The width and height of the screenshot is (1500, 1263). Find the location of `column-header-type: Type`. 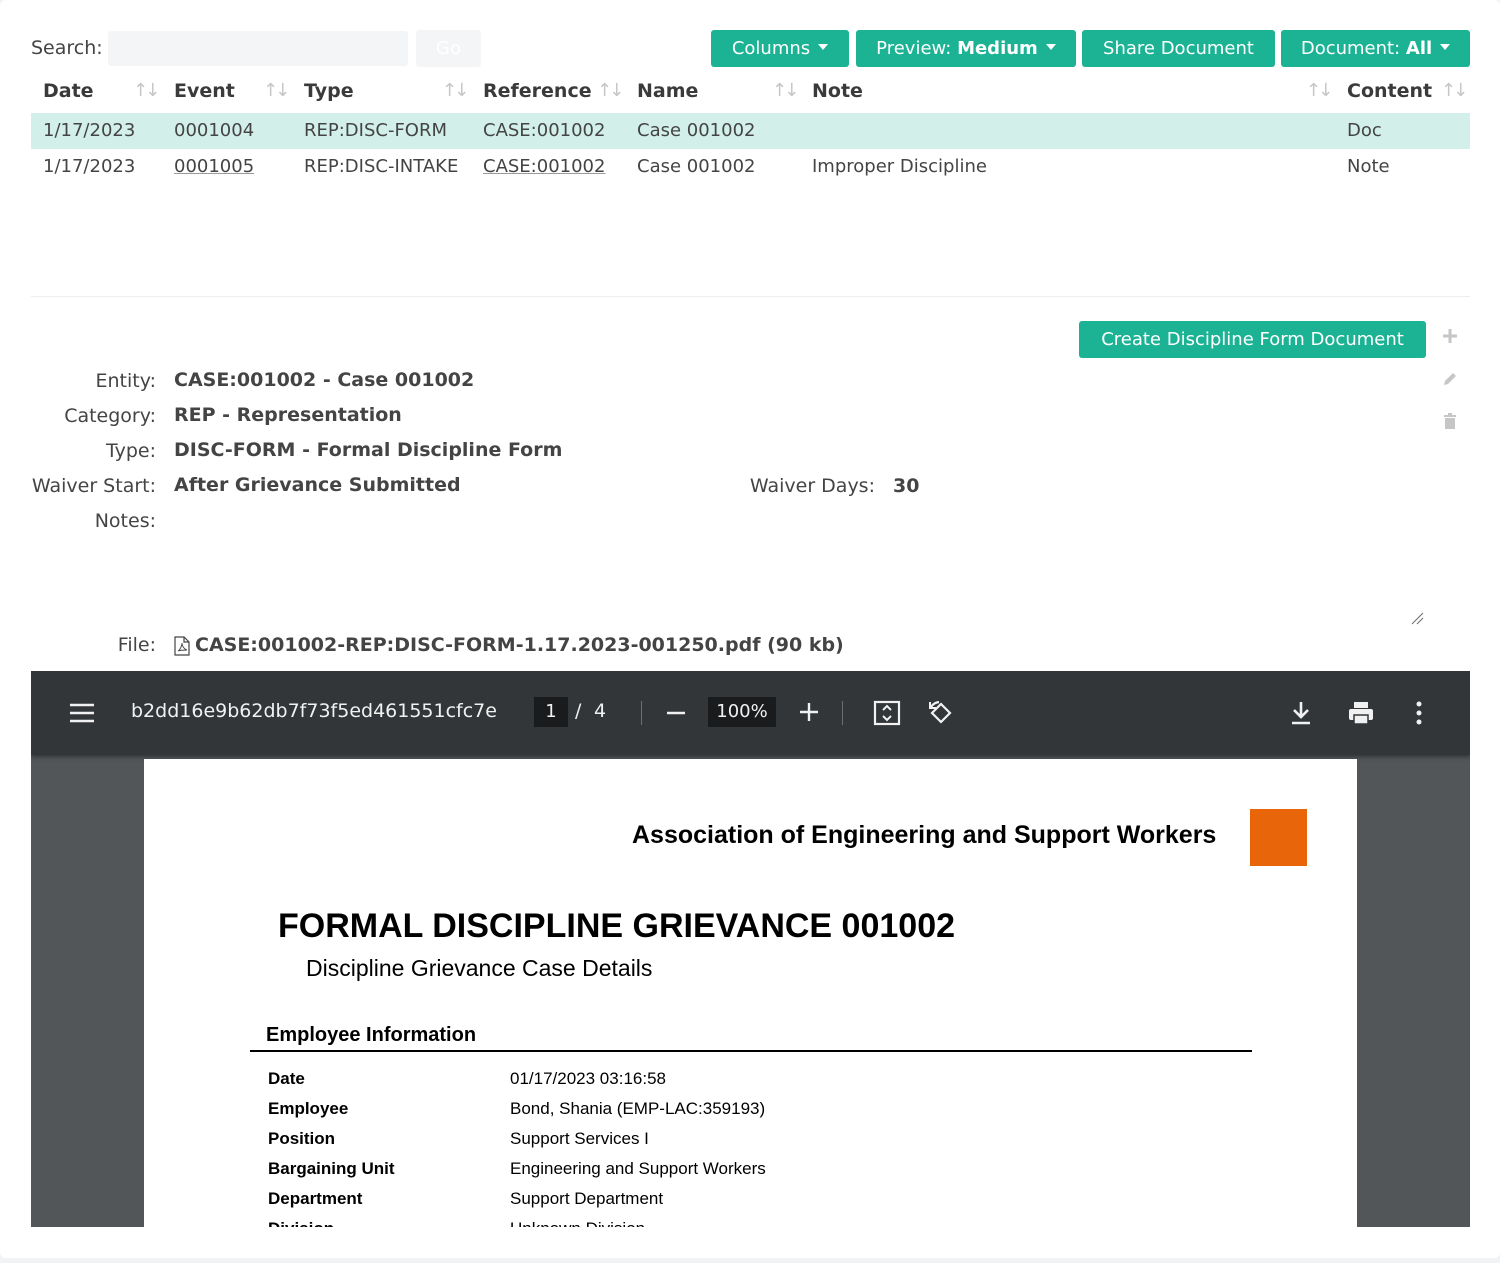

column-header-type: Type is located at coordinates (329, 91).